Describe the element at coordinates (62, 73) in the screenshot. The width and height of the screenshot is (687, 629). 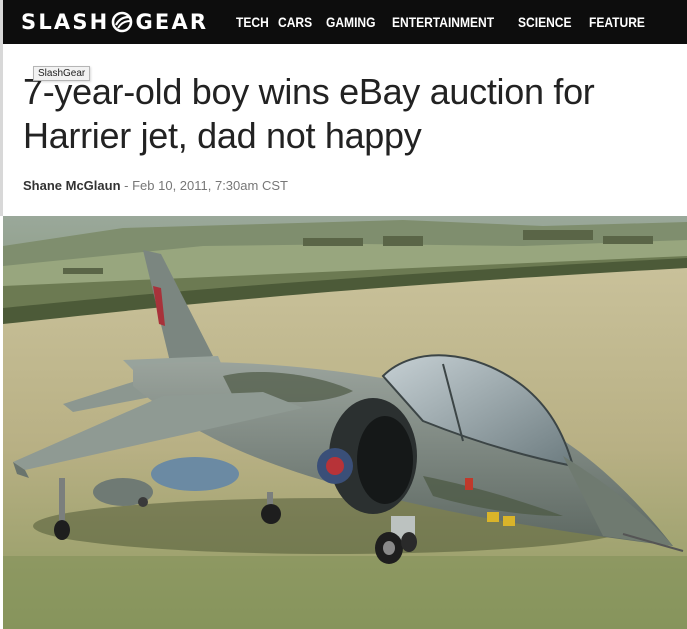
I see `tooltip: SlashGear` at that location.